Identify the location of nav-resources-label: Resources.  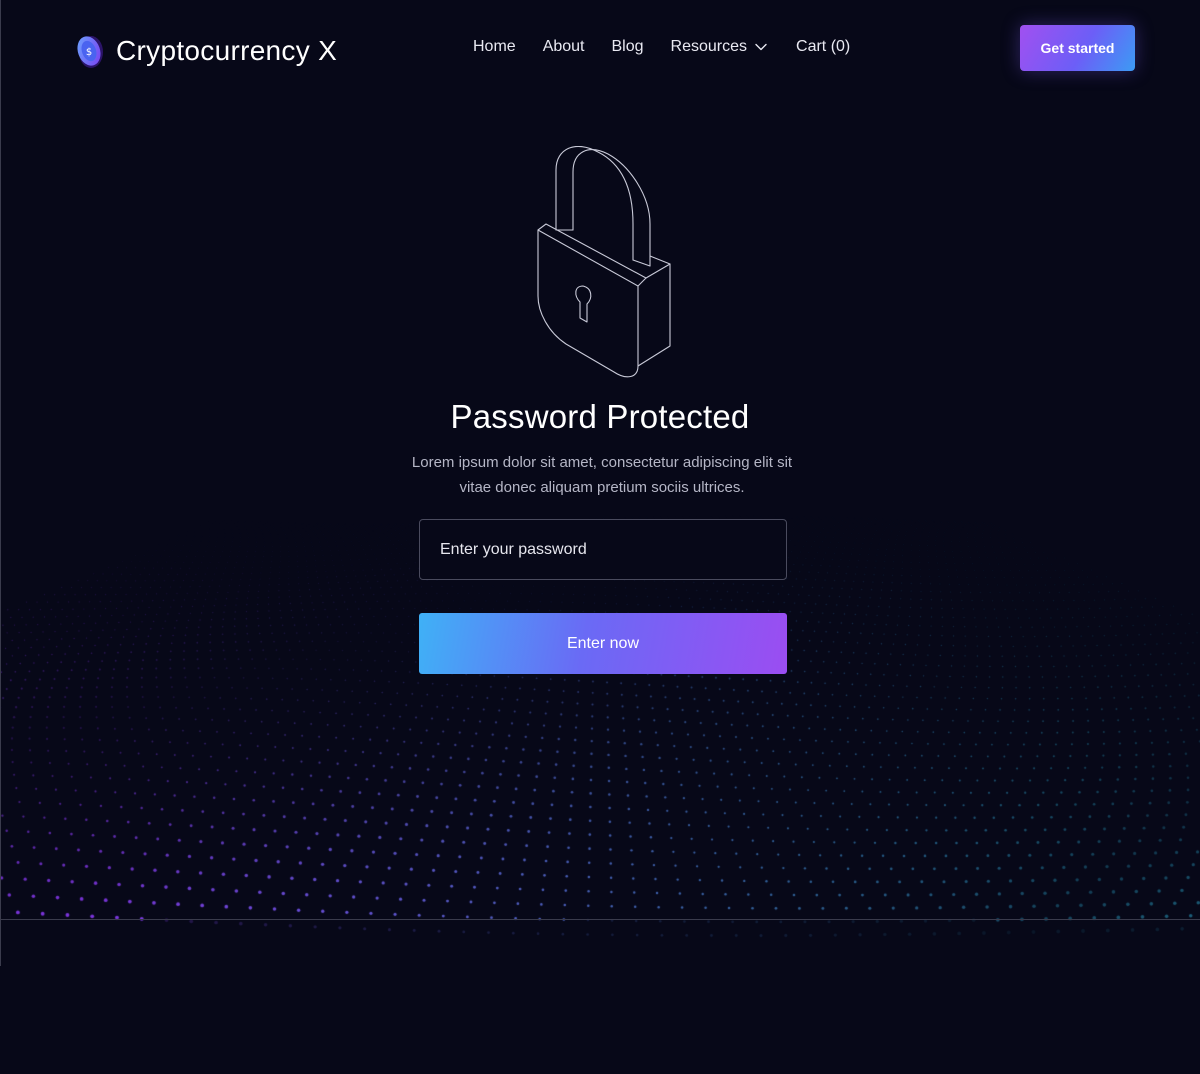
(709, 46).